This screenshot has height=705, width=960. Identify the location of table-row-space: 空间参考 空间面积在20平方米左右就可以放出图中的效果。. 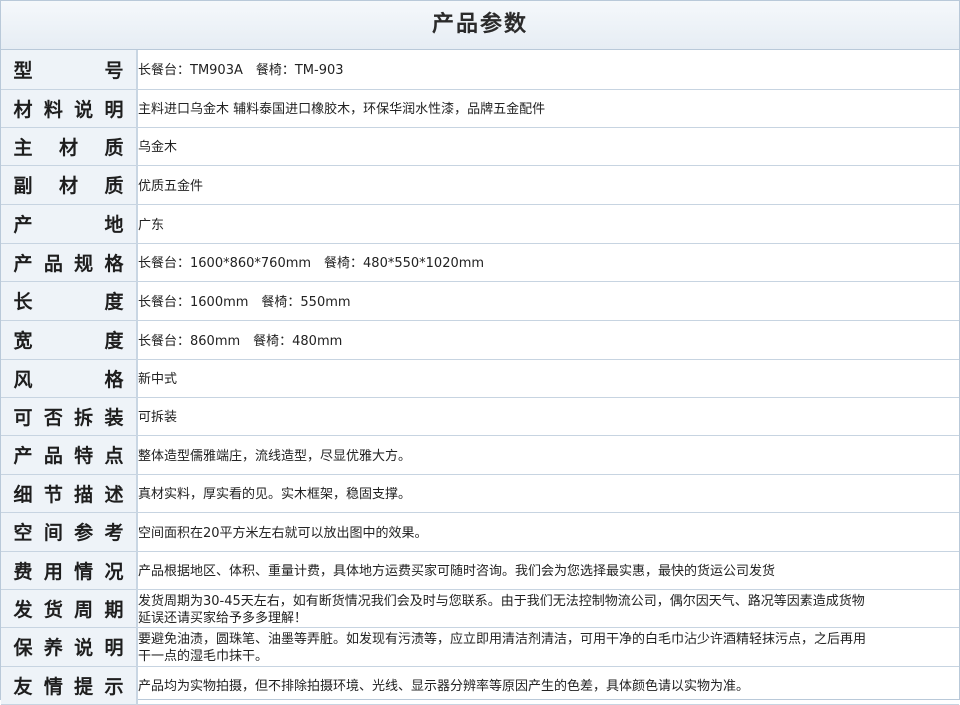
(480, 532).